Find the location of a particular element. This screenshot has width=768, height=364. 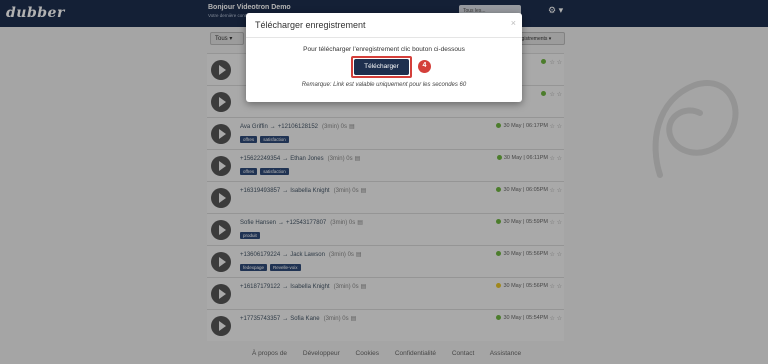

modal-divider is located at coordinates (384, 37).